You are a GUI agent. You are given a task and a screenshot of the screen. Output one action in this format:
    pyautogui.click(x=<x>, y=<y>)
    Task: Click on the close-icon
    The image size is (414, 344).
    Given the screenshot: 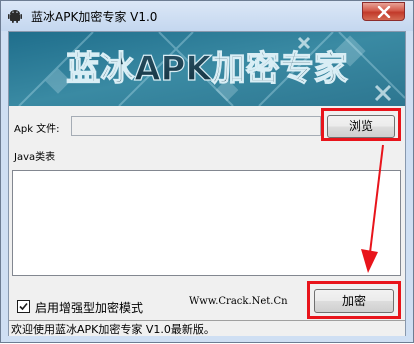 What is the action you would take?
    pyautogui.click(x=384, y=12)
    